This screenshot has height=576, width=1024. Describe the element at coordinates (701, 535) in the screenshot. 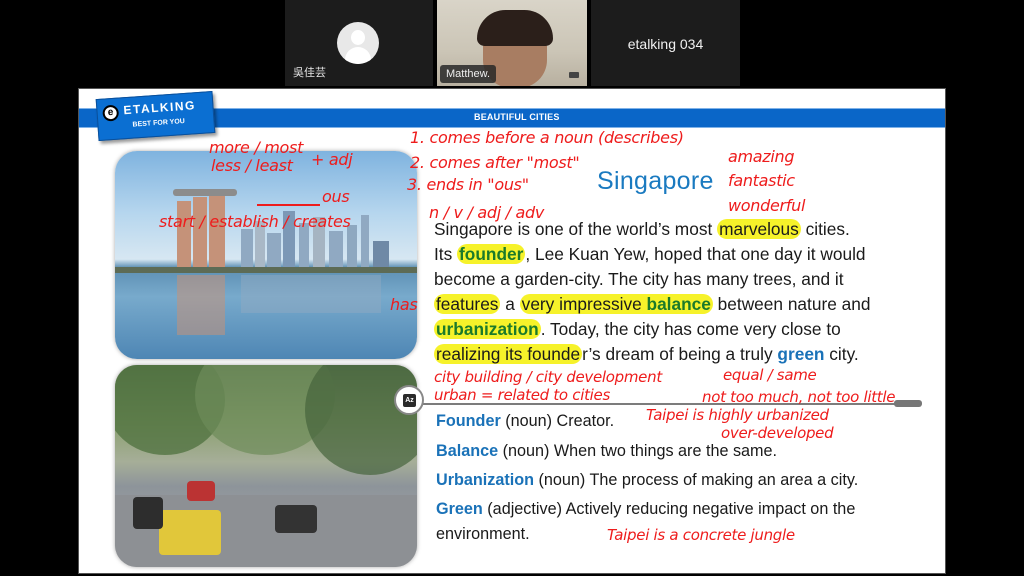

I see `annotation: Taipei is a concrete jungle` at that location.